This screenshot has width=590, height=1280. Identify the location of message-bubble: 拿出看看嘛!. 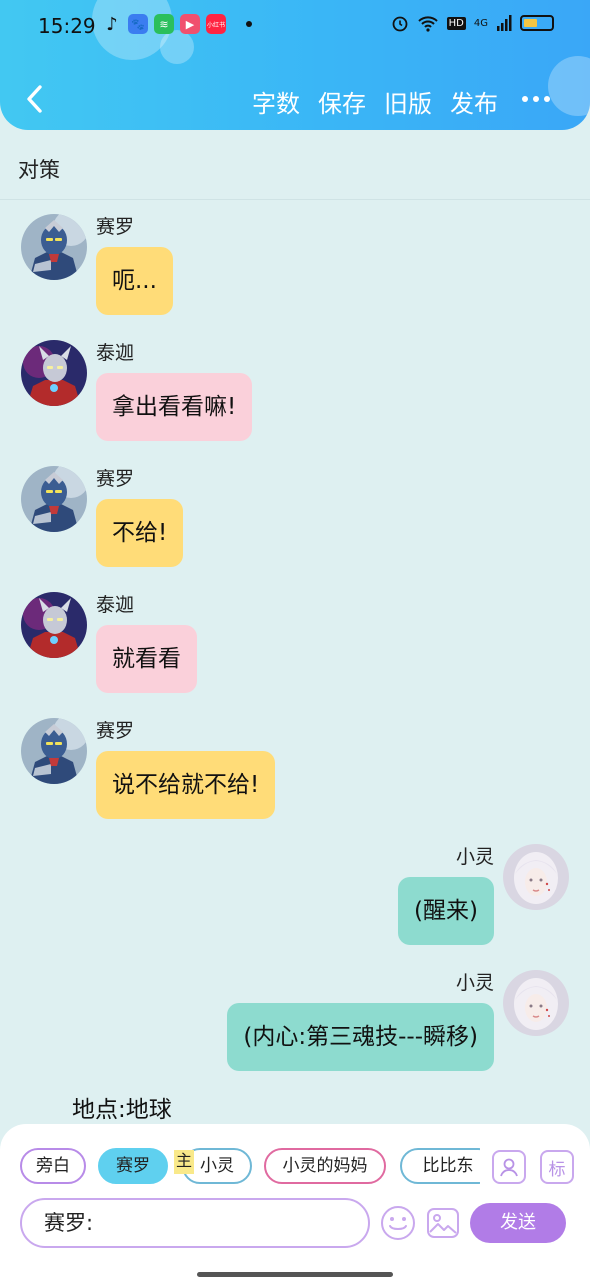
(174, 407).